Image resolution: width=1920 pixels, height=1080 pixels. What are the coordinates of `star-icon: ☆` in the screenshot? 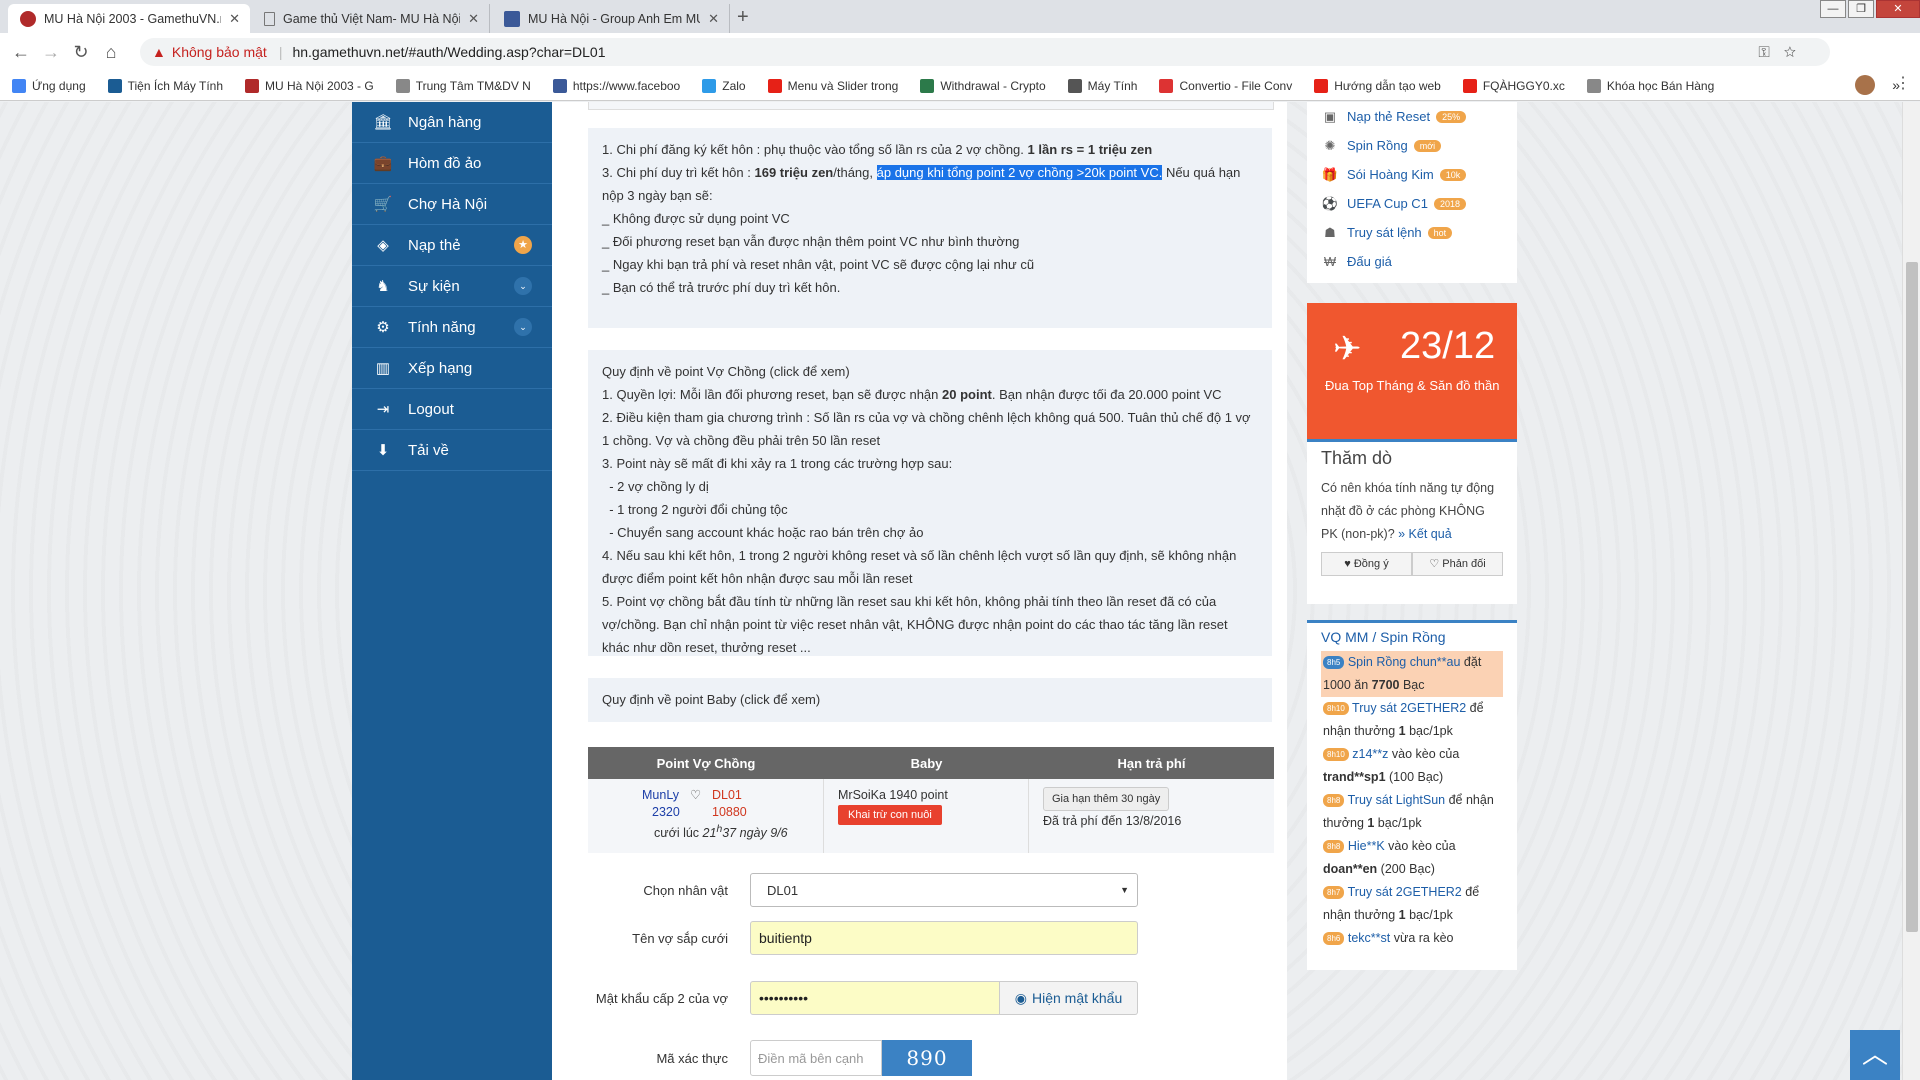 It's located at (1797, 52).